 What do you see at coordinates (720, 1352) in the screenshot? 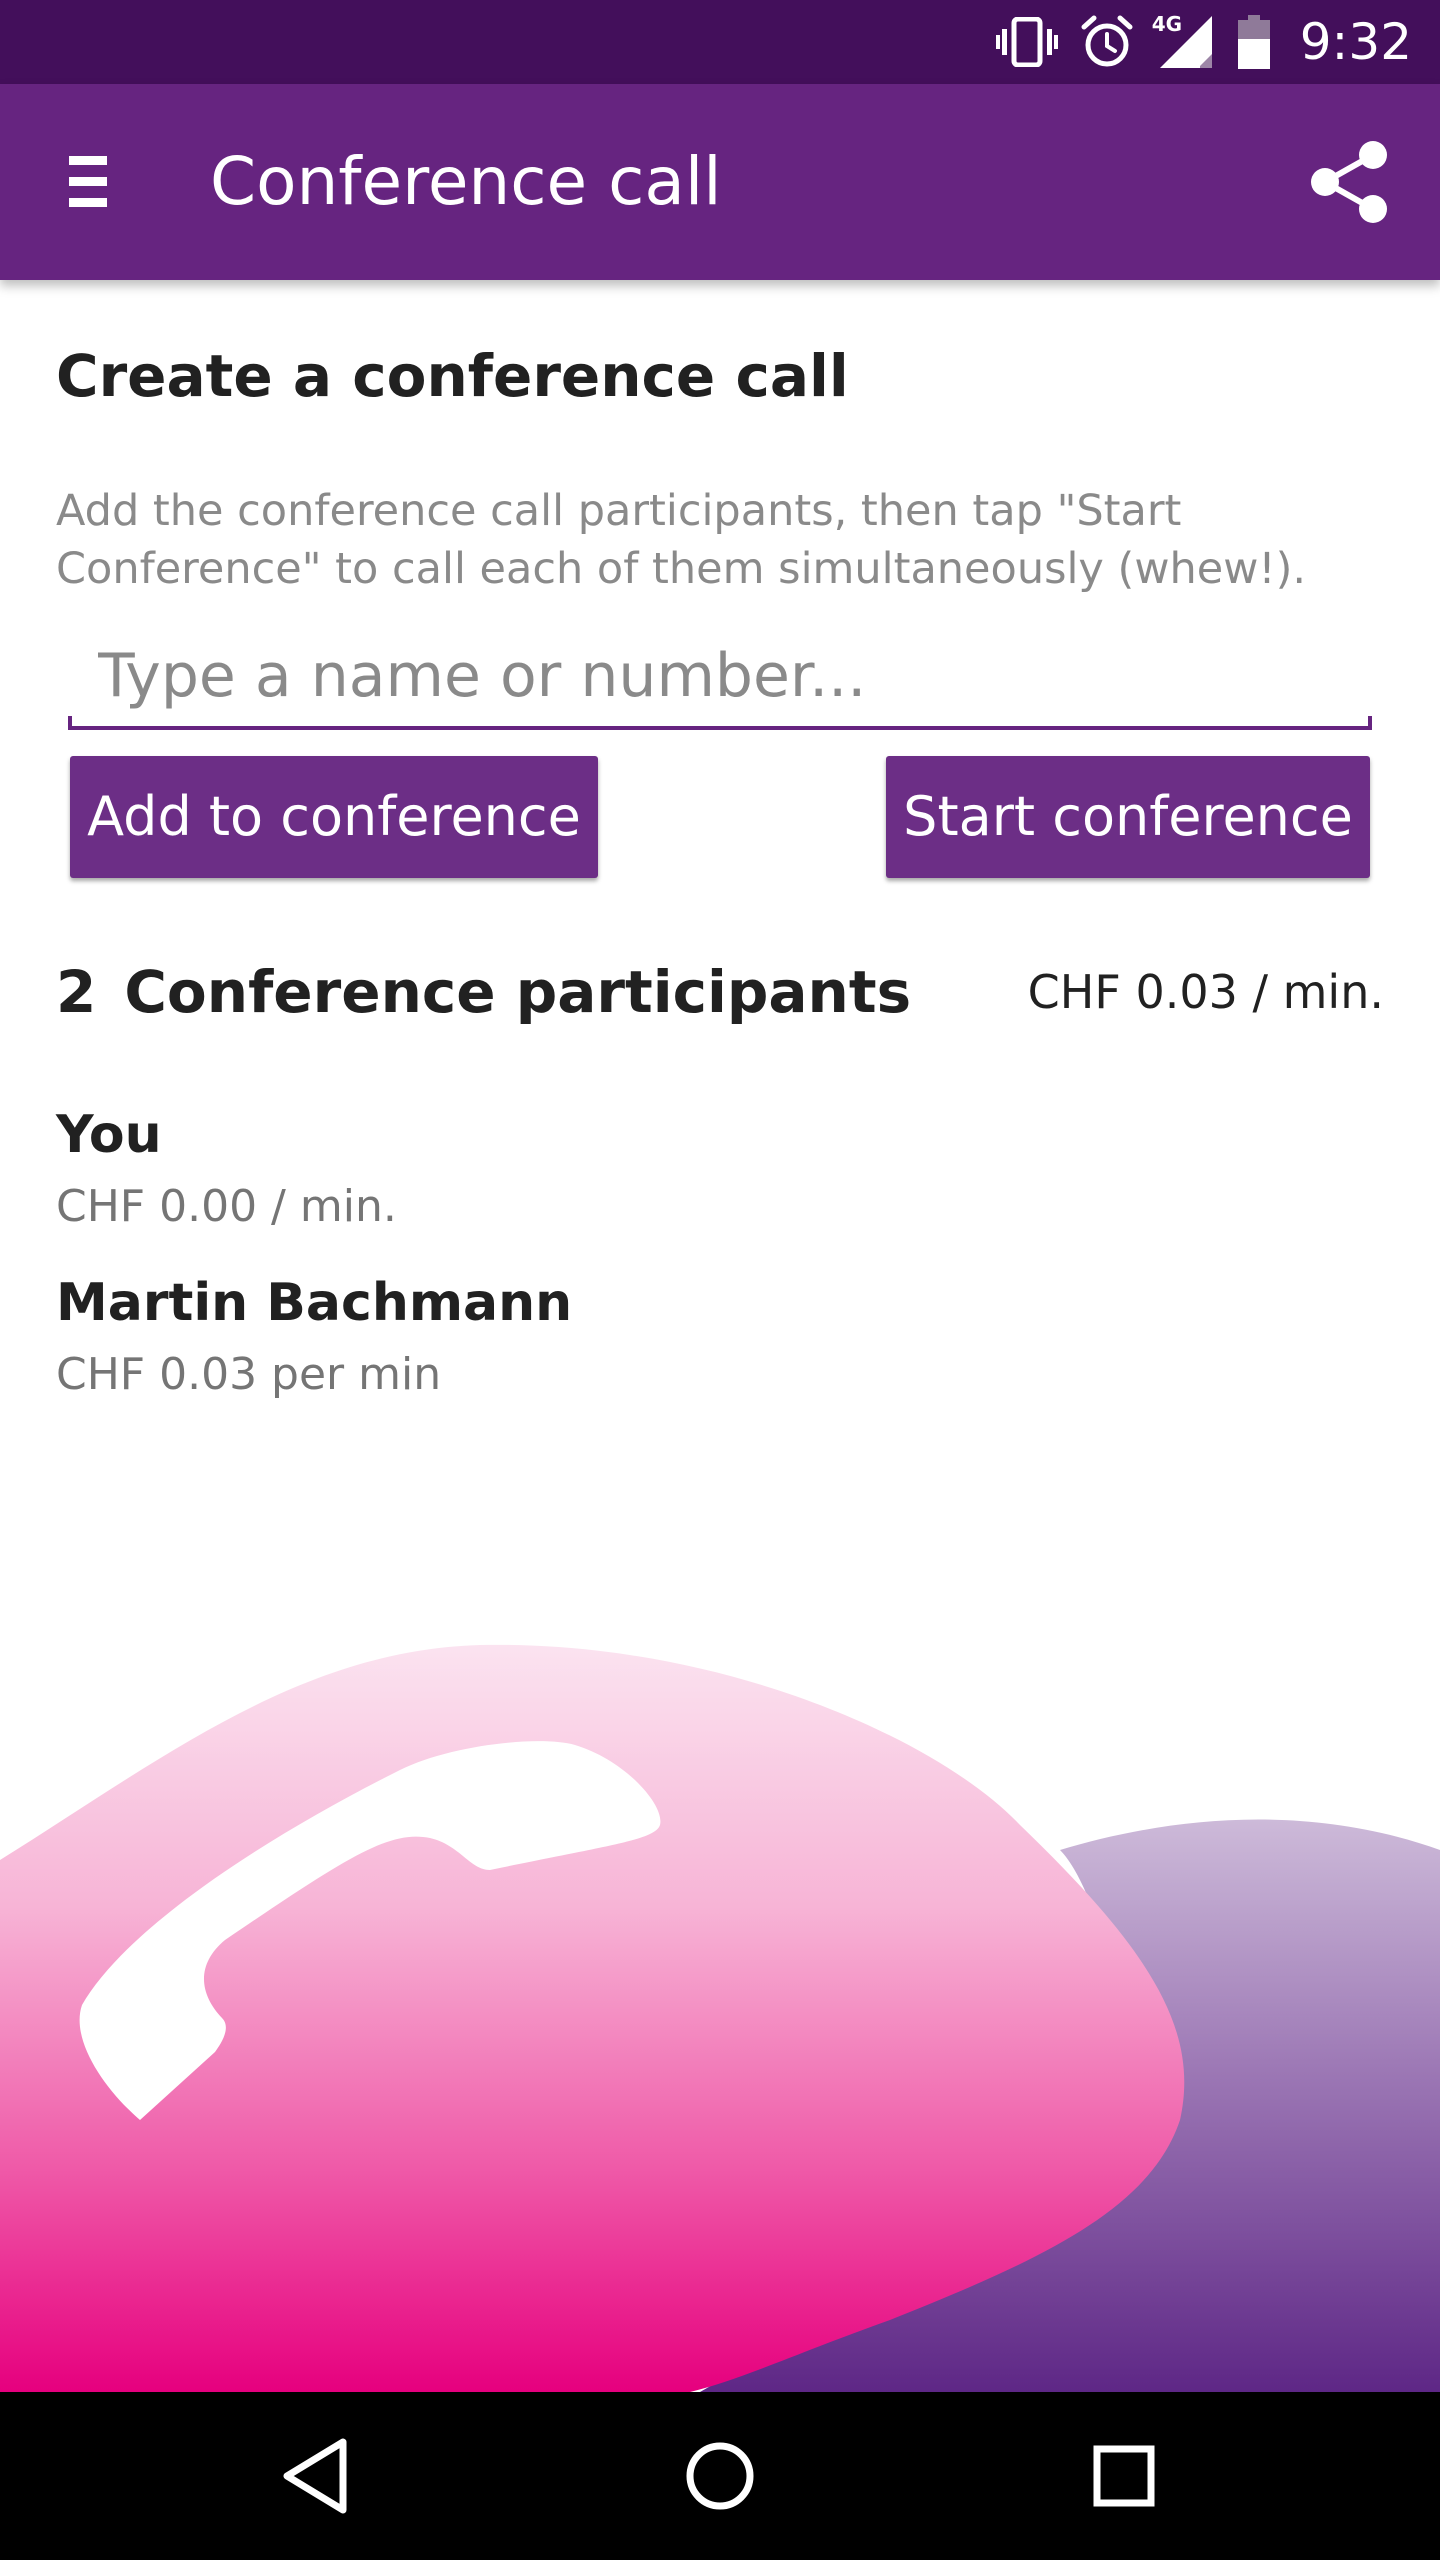
I see `list-item: Martin Bachmann CHF 0.03 per min` at bounding box center [720, 1352].